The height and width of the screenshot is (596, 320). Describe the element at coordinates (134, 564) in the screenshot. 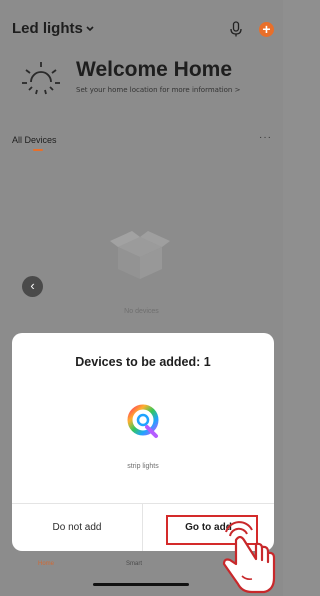

I see `nav-smart: Smart` at that location.